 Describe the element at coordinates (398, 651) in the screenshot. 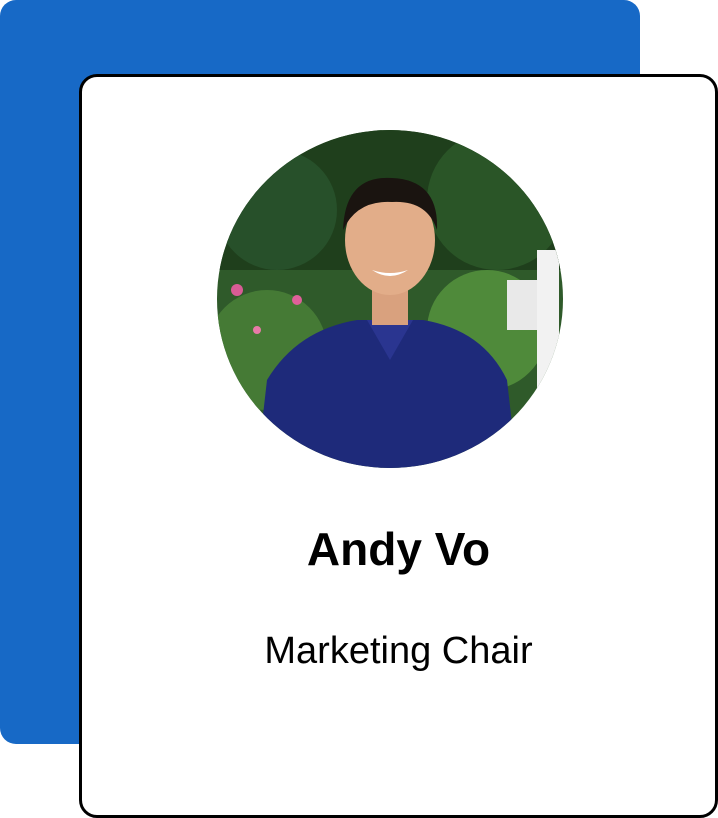

I see `member-role: Marketing Chair` at that location.